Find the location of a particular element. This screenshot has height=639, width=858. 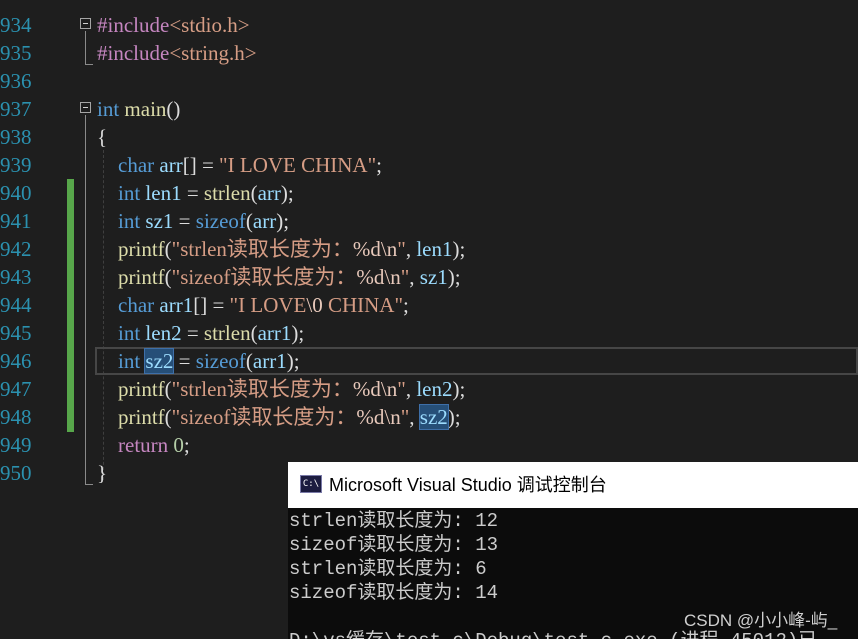

code-token: () is located at coordinates (173, 109).